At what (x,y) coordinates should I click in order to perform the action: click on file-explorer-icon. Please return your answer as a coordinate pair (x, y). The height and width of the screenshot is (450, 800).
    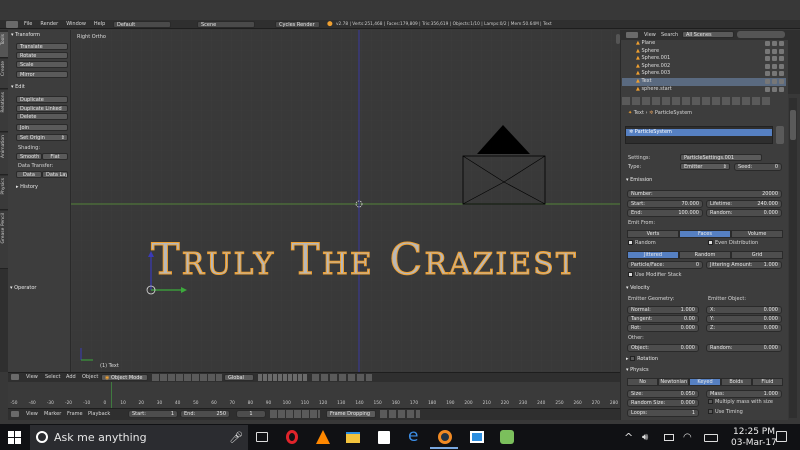
    Looking at the image, I should click on (353, 437).